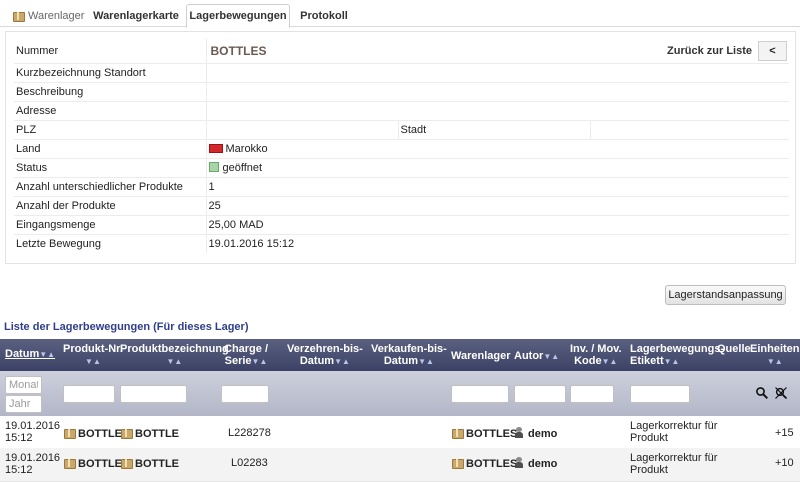  I want to click on header-quelle-label: Quelle, so click(734, 349).